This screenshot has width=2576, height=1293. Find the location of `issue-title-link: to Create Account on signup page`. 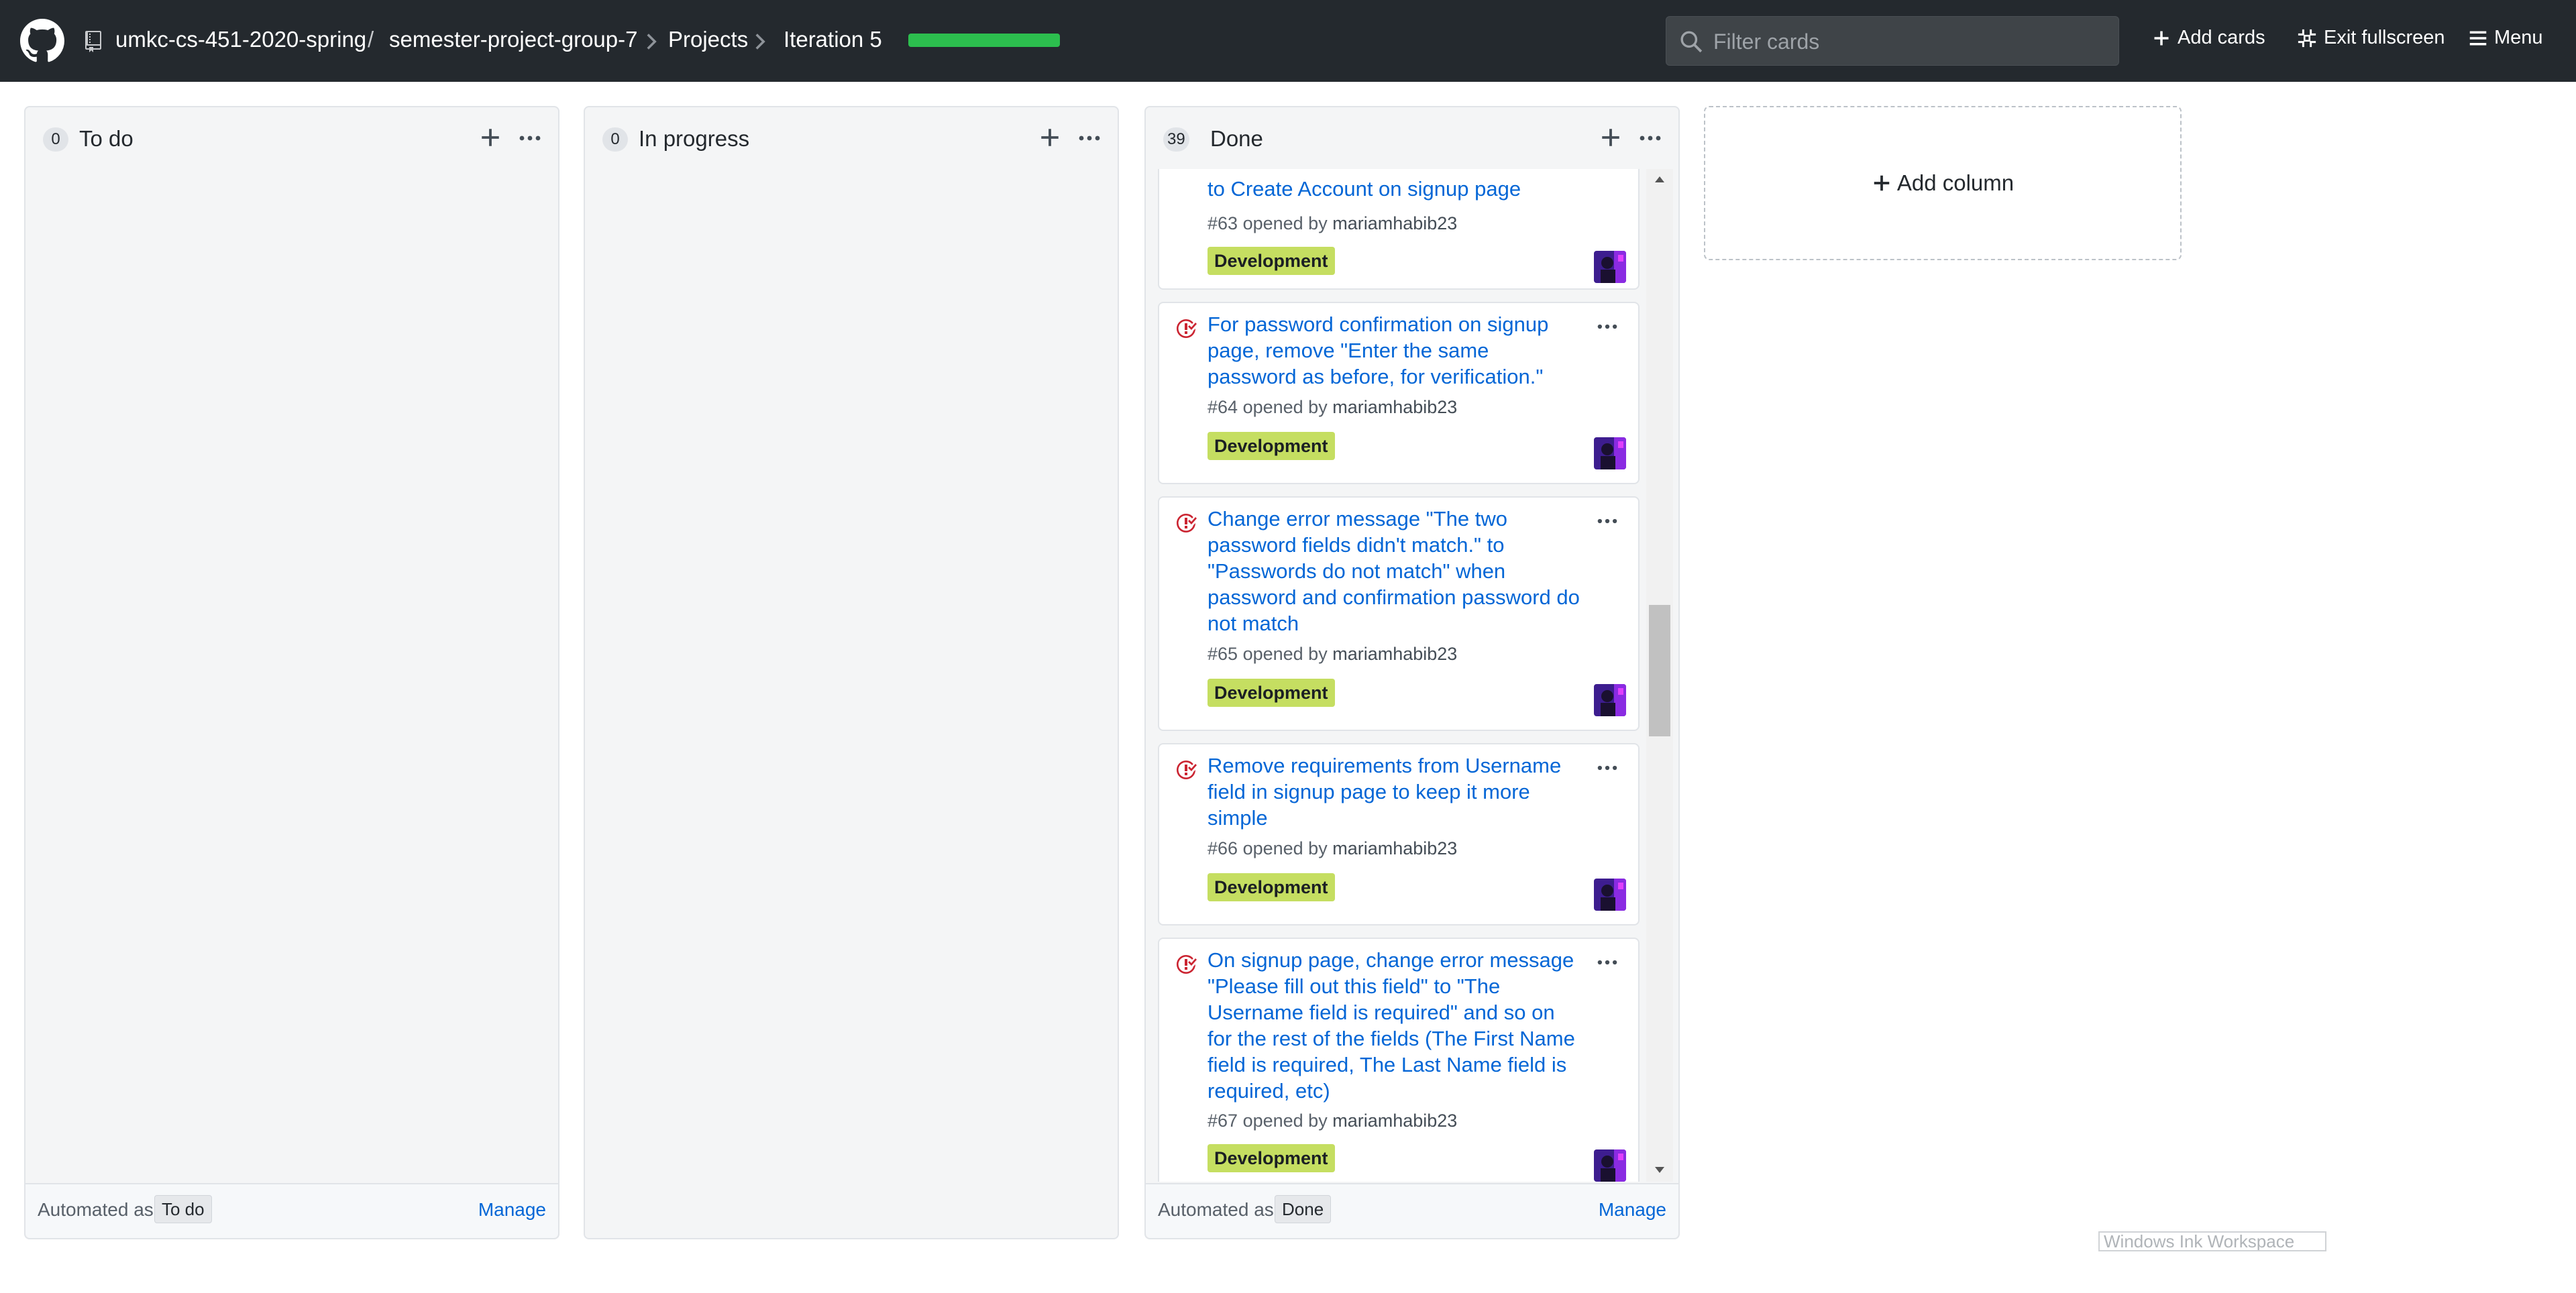

issue-title-link: to Create Account on signup page is located at coordinates (1395, 189).